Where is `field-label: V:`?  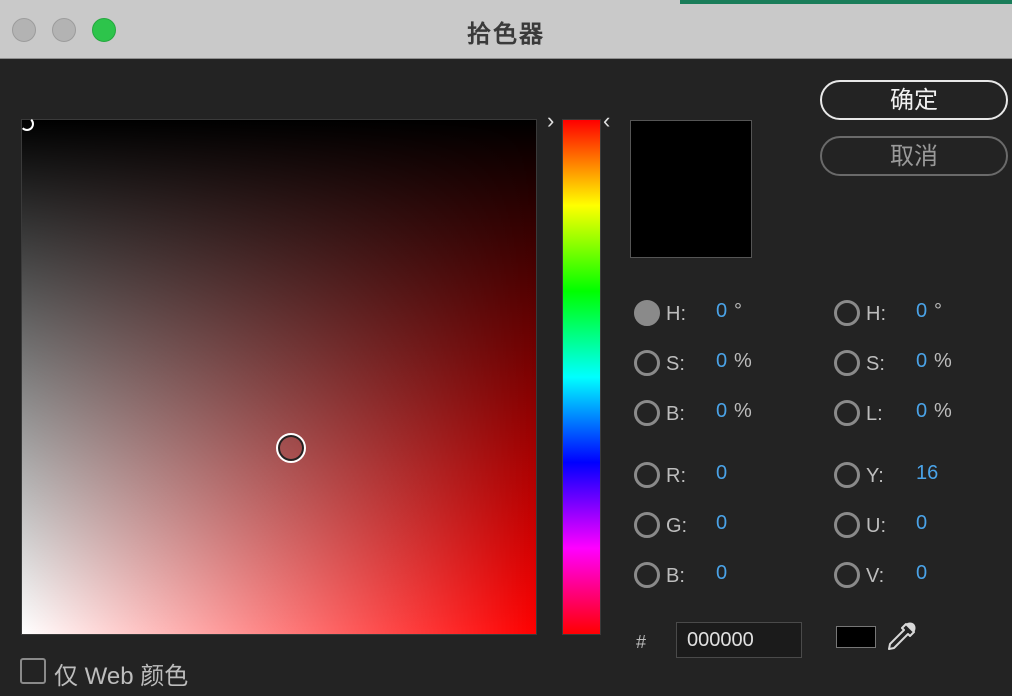
field-label: V: is located at coordinates (875, 576).